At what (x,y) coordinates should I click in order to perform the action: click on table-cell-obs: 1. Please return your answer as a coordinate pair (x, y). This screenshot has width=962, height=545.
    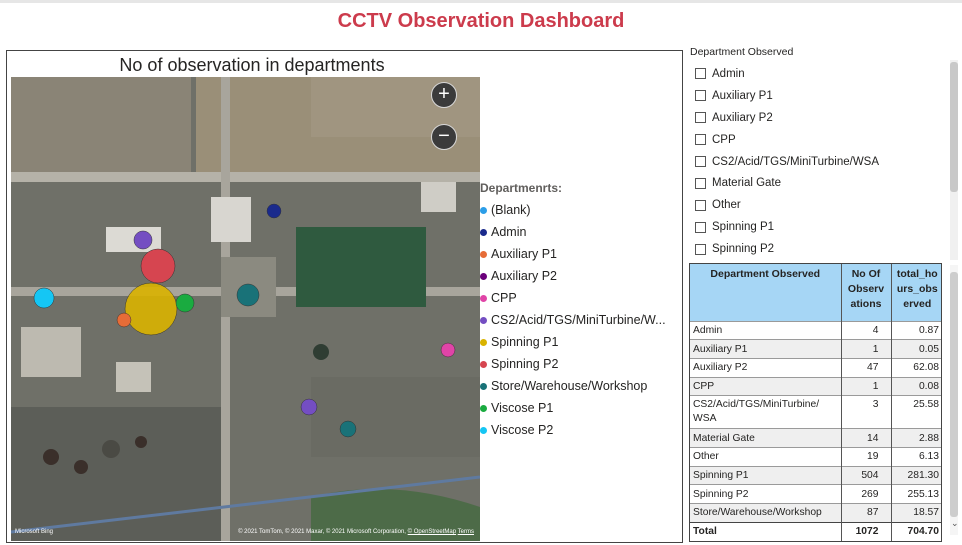
    Looking at the image, I should click on (866, 386).